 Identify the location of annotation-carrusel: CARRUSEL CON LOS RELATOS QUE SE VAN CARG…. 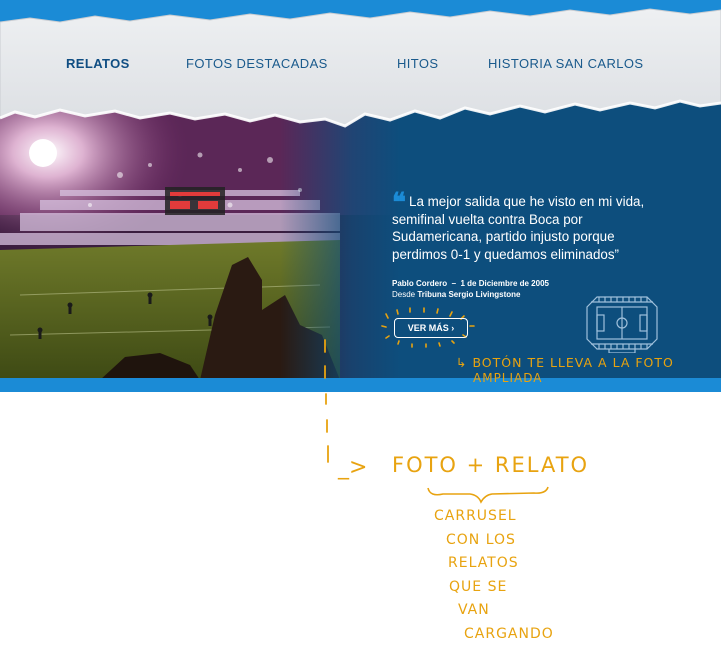
(494, 575).